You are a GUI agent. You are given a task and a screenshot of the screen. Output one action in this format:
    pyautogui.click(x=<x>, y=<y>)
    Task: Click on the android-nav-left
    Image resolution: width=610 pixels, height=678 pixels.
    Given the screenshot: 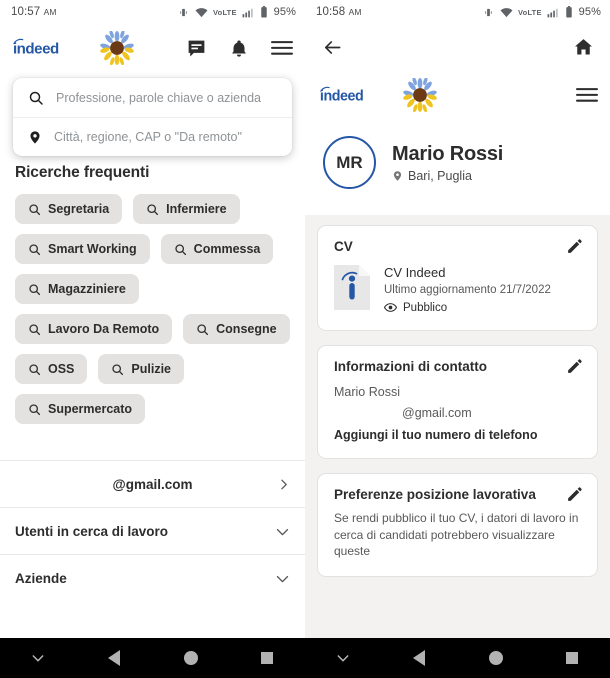 What is the action you would take?
    pyautogui.click(x=152, y=658)
    